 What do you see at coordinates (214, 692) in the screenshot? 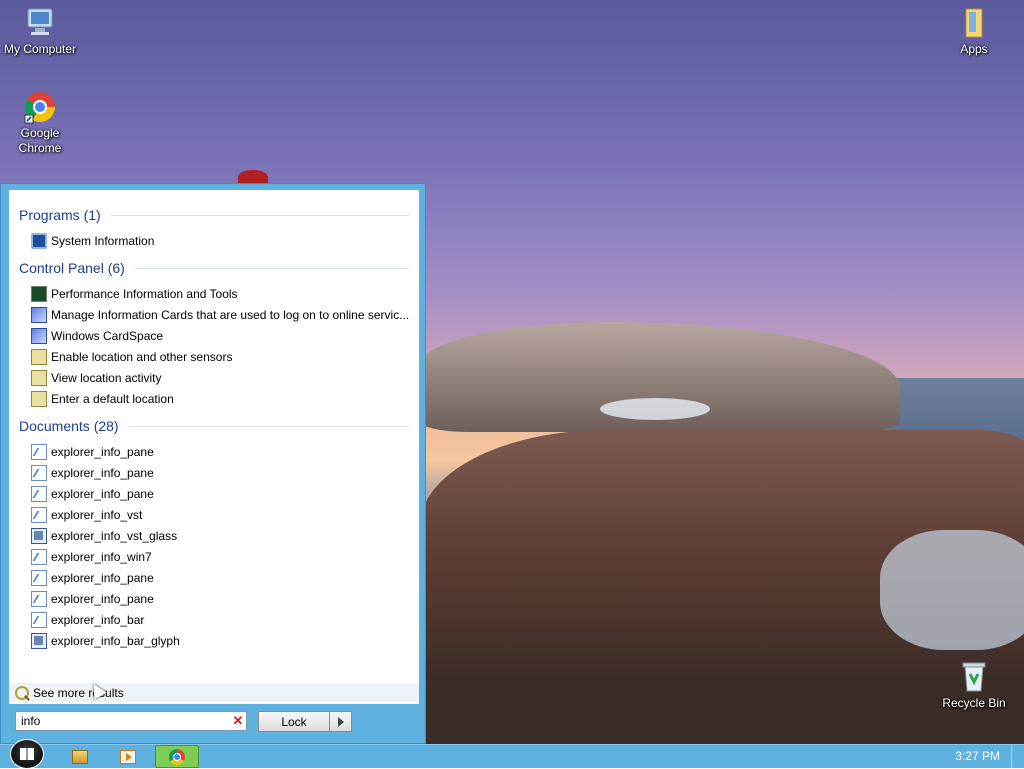
I see `see-more-results-link: See more results` at bounding box center [214, 692].